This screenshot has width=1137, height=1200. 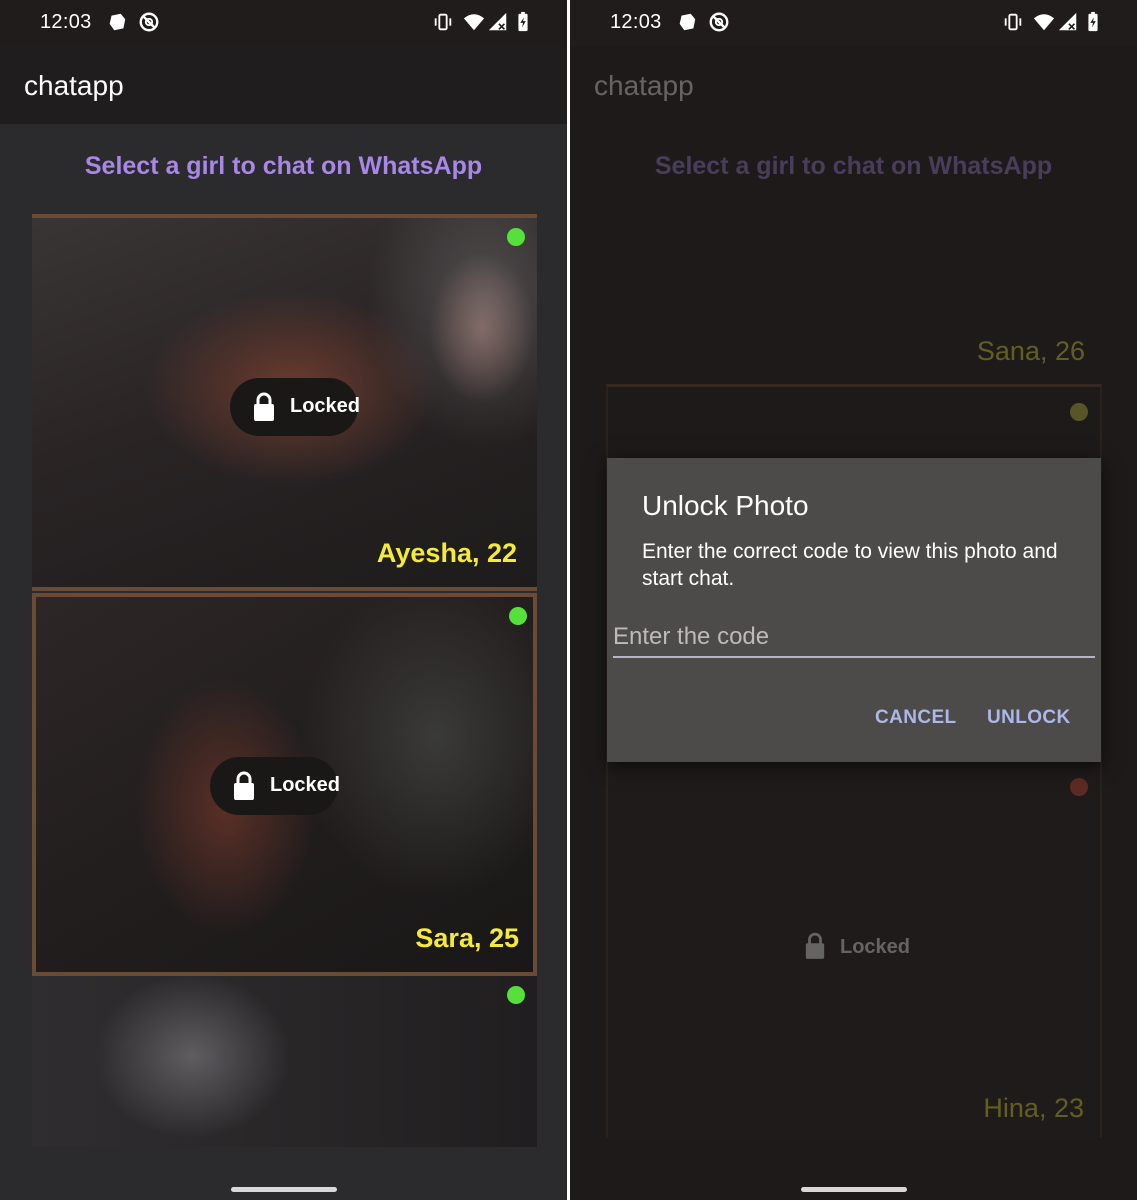 I want to click on profile-card: Locked Ayesha, 22, so click(x=284, y=402).